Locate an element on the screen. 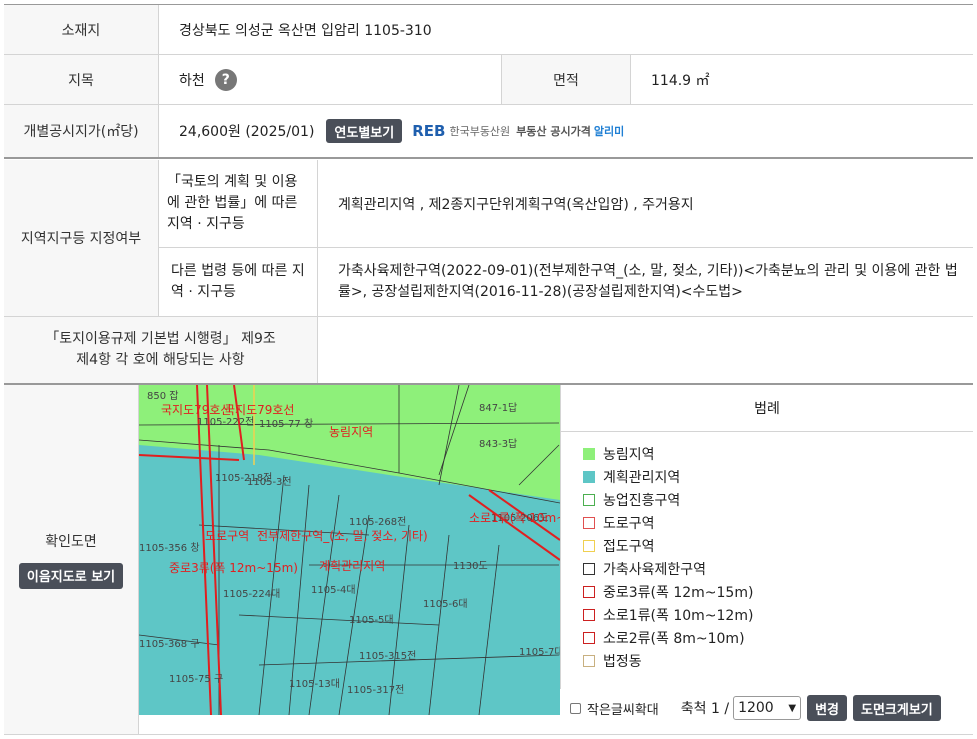 This screenshot has height=739, width=977. legend-item: 농림지역 is located at coordinates (778, 453).